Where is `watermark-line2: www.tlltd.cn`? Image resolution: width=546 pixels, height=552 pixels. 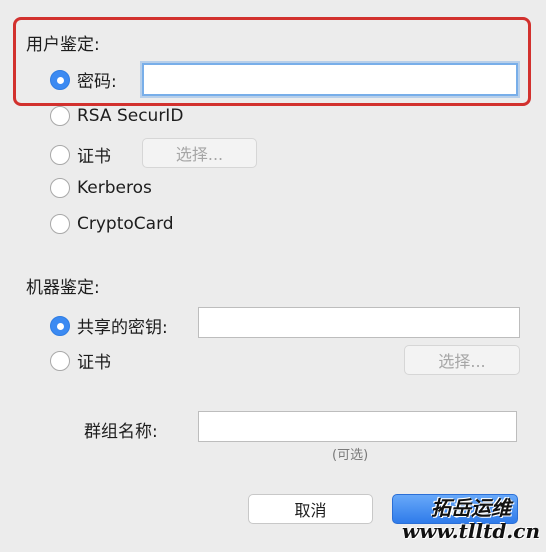
watermark-line2: www.tlltd.cn is located at coordinates (471, 531).